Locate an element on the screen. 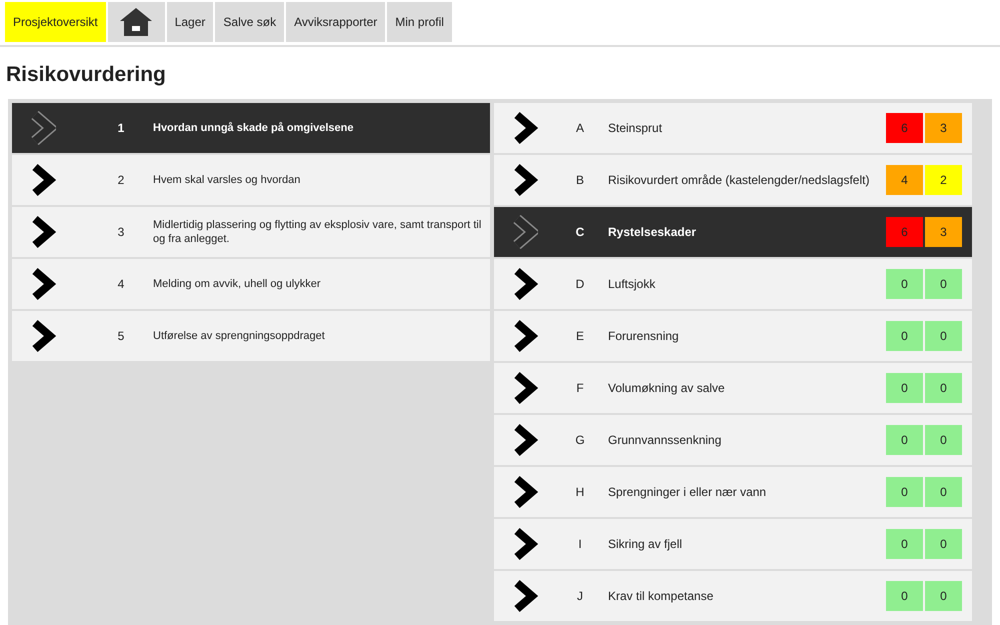  category-label: Midlertidig plassering og flytting av eksplosiv vare, samt transport til og fra anlegget. is located at coordinates (317, 232).